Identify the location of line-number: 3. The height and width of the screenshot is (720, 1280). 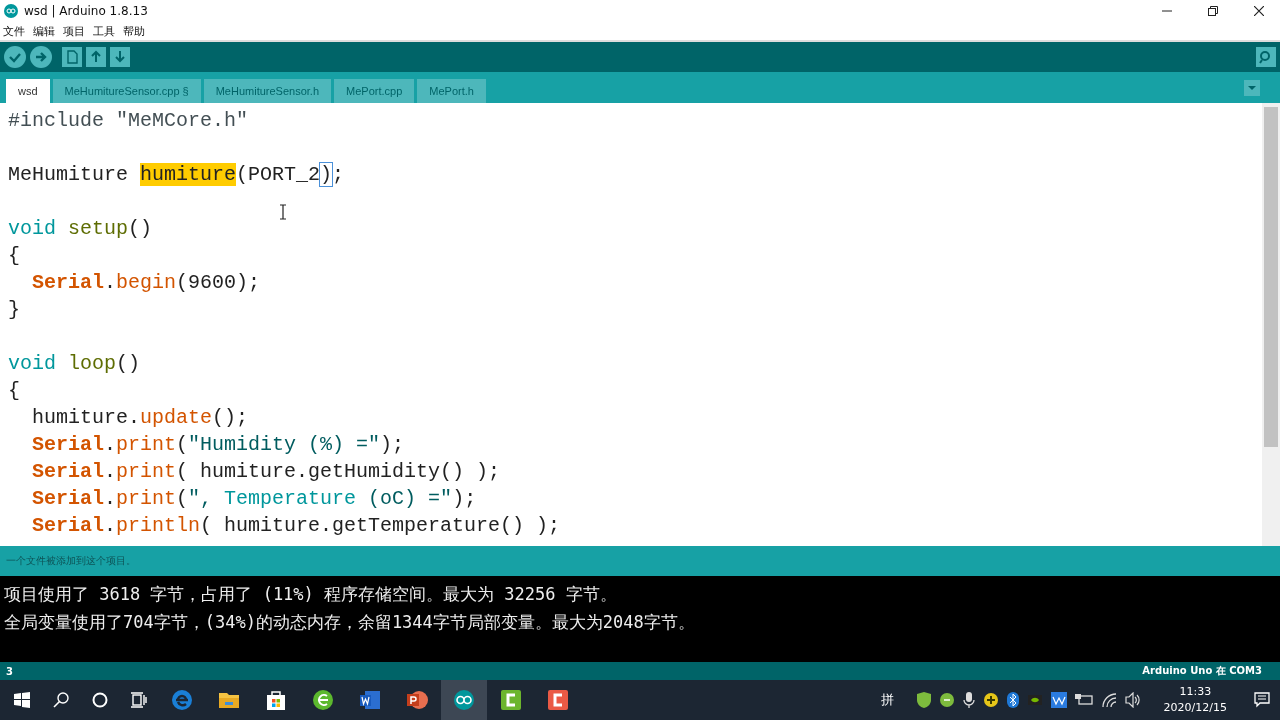
(9, 671).